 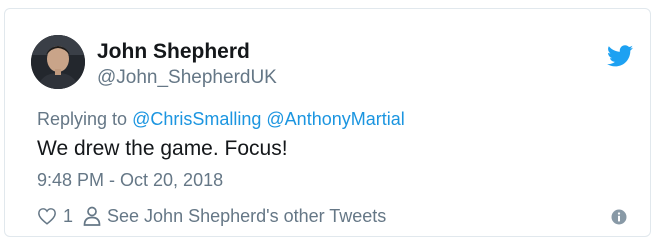 I want to click on avatar, so click(x=58, y=62).